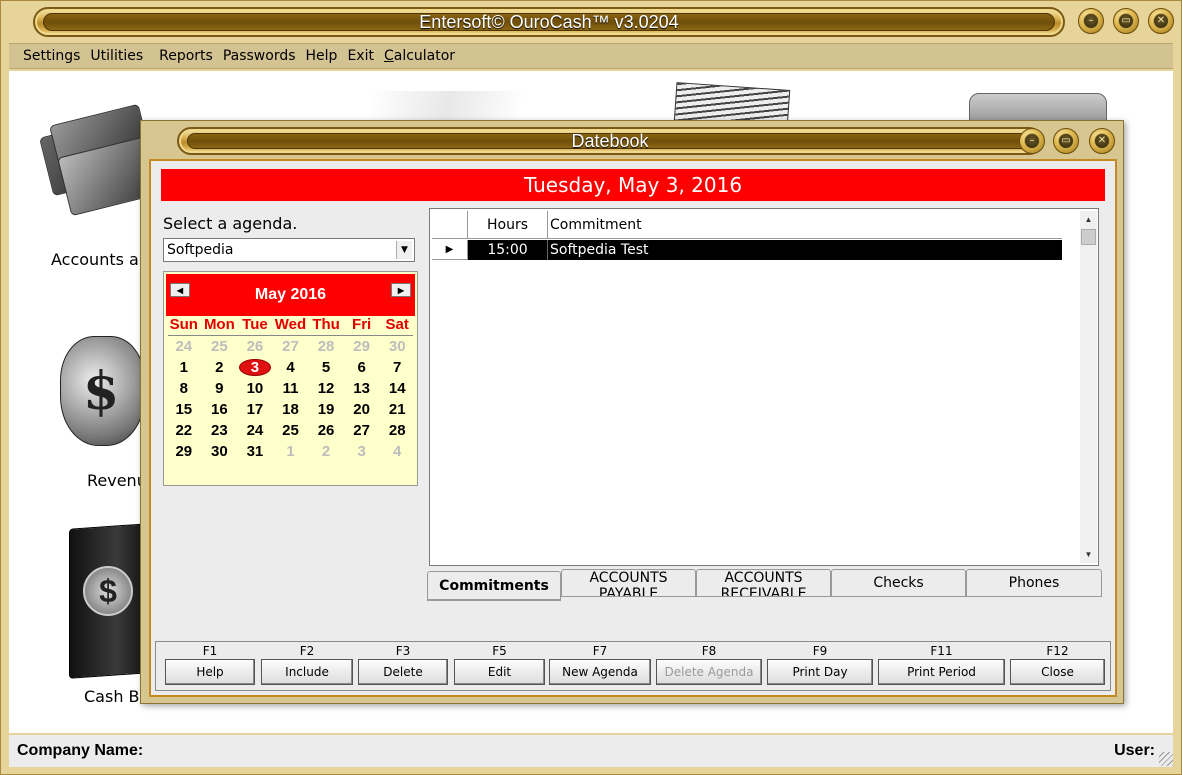 The width and height of the screenshot is (1182, 775). What do you see at coordinates (397, 409) in the screenshot?
I see `calendar-day: 21` at bounding box center [397, 409].